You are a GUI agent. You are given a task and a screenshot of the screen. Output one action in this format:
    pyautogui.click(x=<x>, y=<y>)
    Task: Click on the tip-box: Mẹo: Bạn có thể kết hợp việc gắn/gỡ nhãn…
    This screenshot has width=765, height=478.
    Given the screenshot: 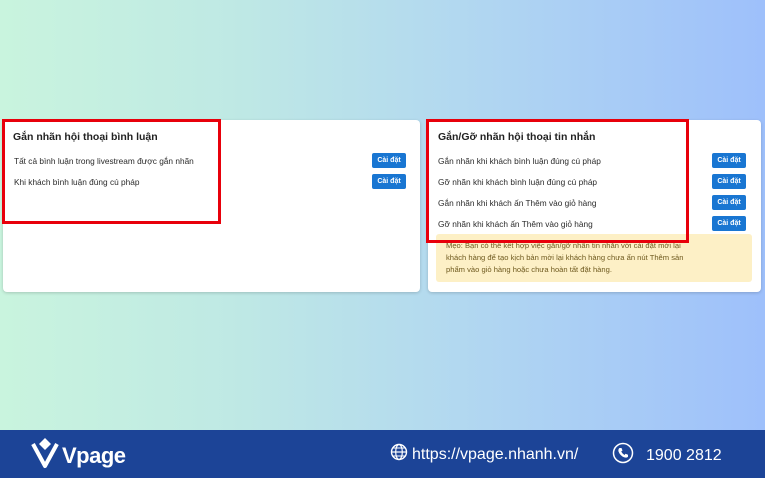 What is the action you would take?
    pyautogui.click(x=594, y=258)
    